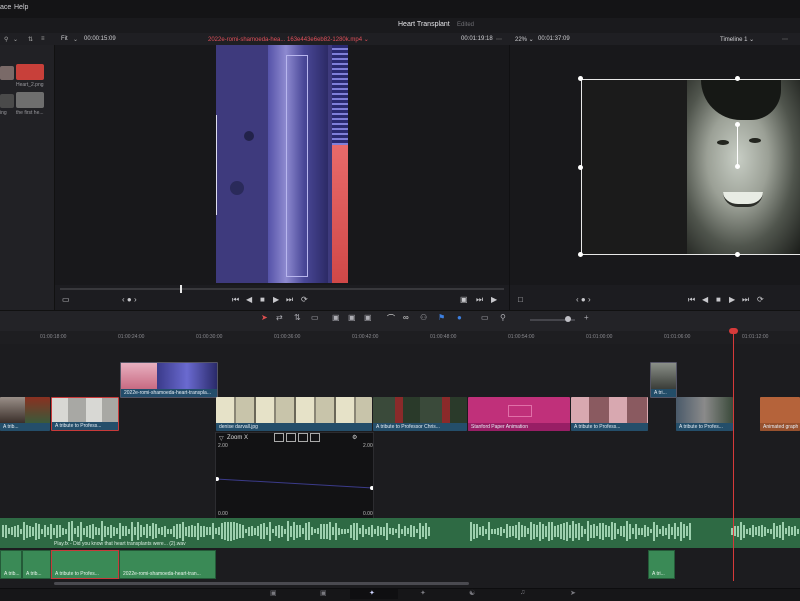 The image size is (800, 601). Describe the element at coordinates (524, 39) in the screenshot. I see `timeline-zoom-select: 22% ⌄` at that location.